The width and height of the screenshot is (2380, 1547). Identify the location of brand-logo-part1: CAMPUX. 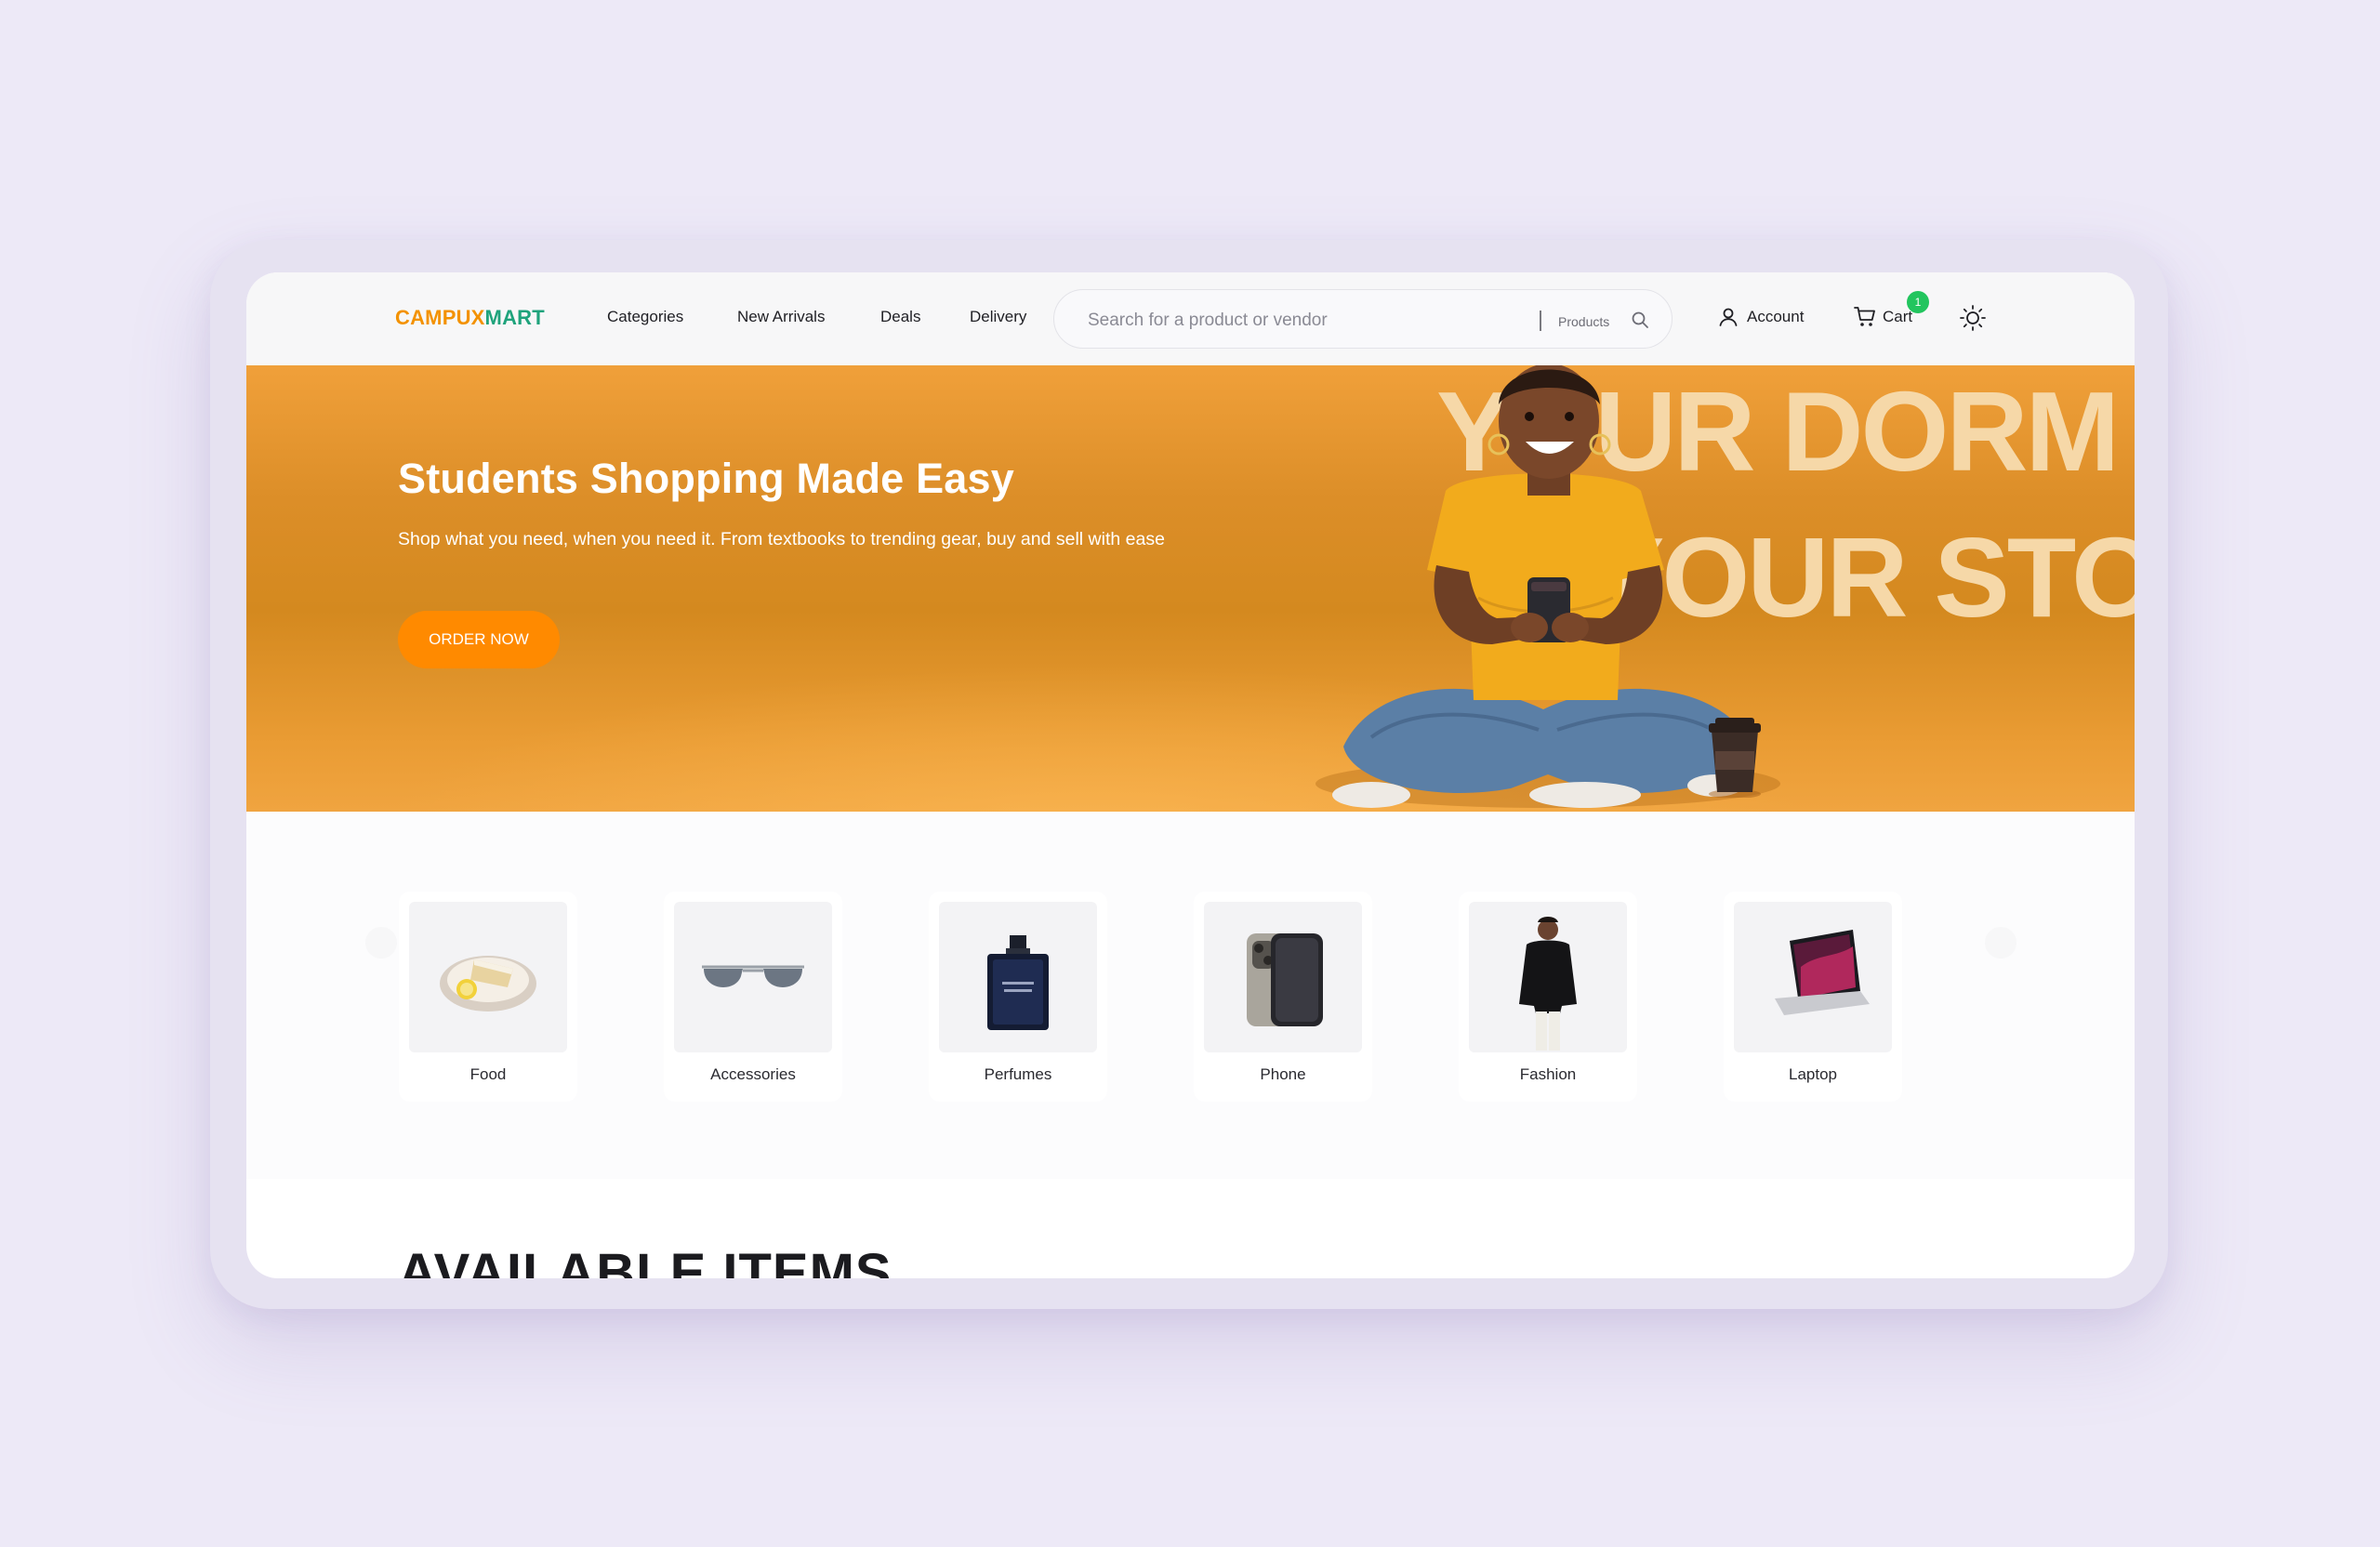
(440, 317).